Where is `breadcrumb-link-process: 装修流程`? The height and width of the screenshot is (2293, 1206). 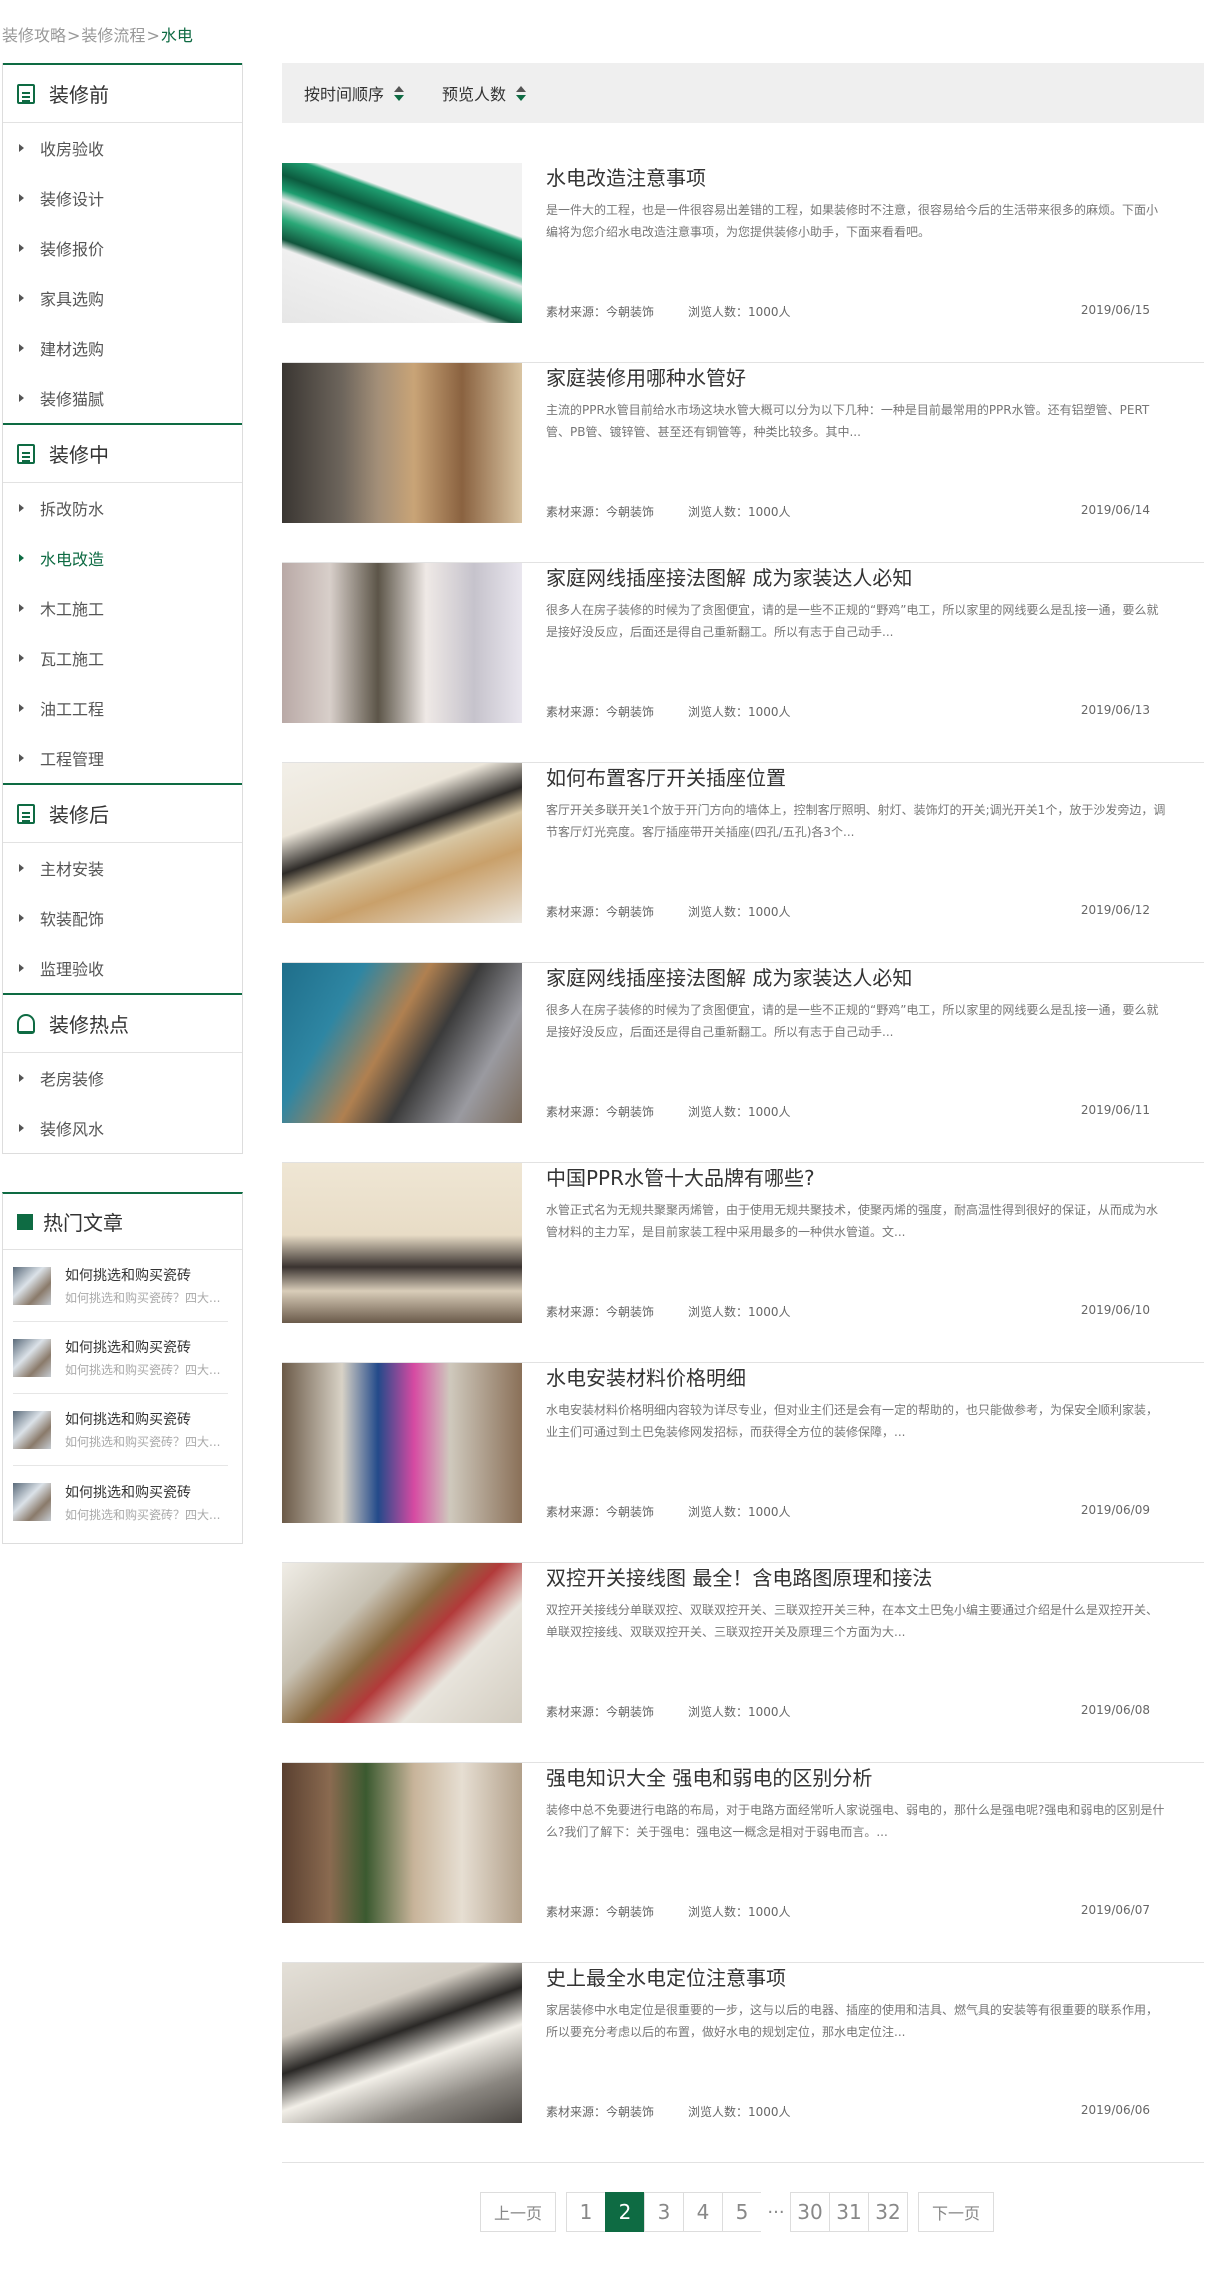
breadcrumb-link-process: 装修流程 is located at coordinates (113, 35).